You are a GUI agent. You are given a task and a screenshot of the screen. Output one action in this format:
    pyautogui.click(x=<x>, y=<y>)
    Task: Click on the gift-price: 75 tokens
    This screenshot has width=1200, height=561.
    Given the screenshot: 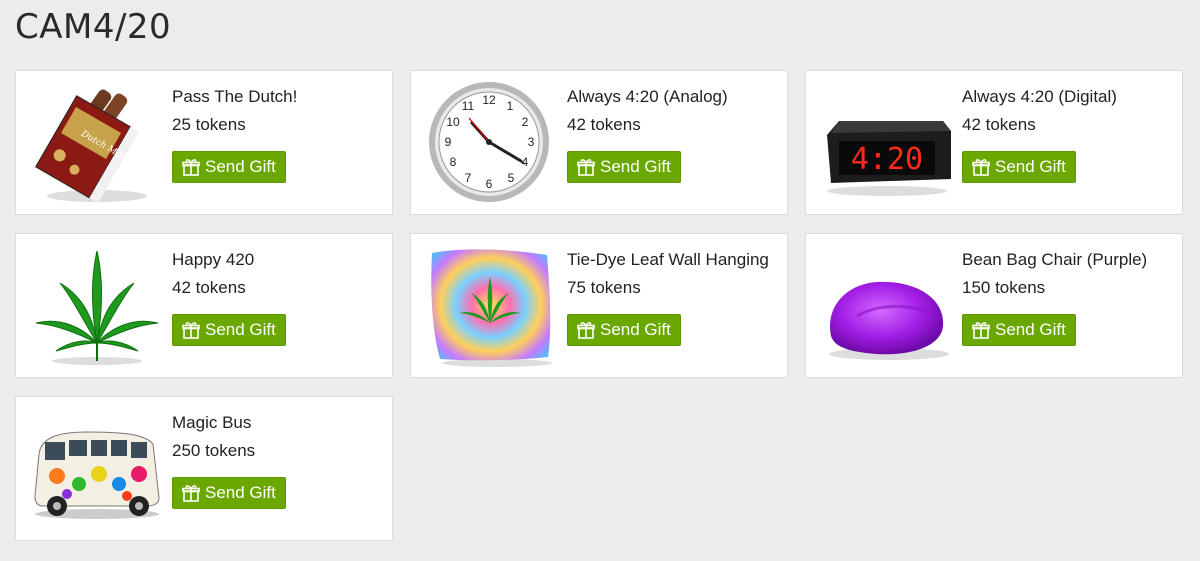 What is the action you would take?
    pyautogui.click(x=604, y=287)
    